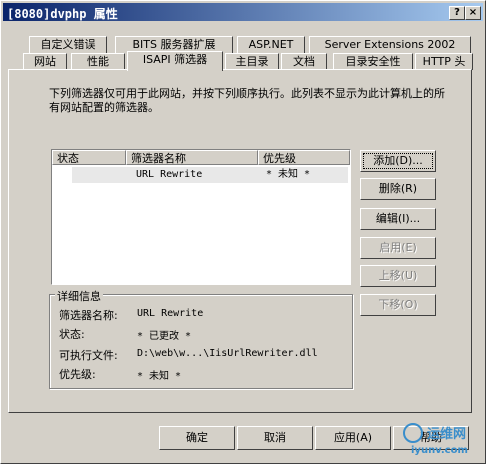 The height and width of the screenshot is (464, 486). Describe the element at coordinates (159, 376) in the screenshot. I see `priority-value: * 未知 *` at that location.